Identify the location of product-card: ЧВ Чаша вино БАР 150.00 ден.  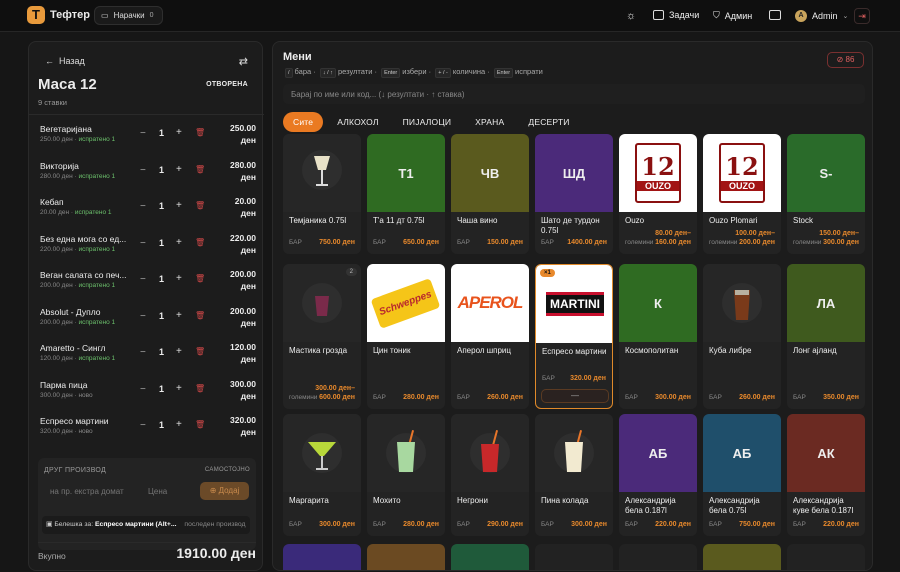
(490, 194).